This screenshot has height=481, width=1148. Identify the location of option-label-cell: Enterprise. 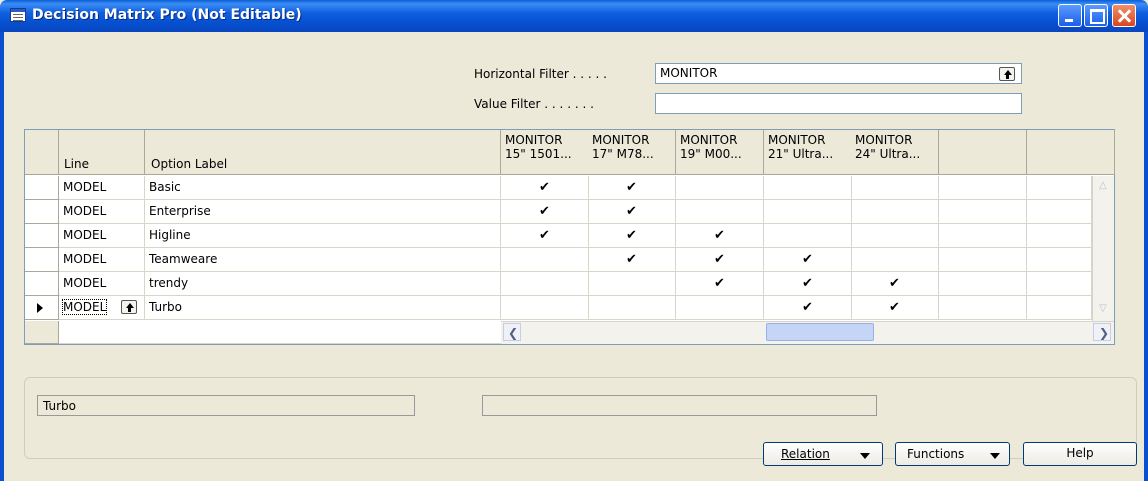
(323, 212).